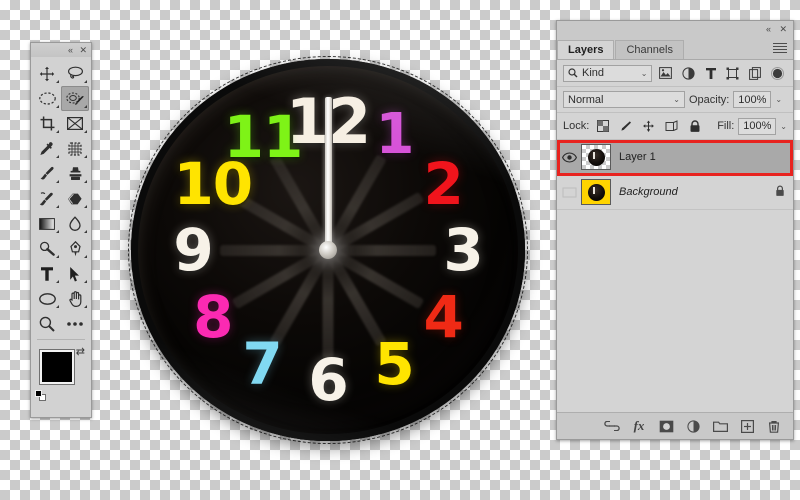 The height and width of the screenshot is (500, 800). Describe the element at coordinates (688, 73) in the screenshot. I see `adjustment-layer-filter-icon` at that location.